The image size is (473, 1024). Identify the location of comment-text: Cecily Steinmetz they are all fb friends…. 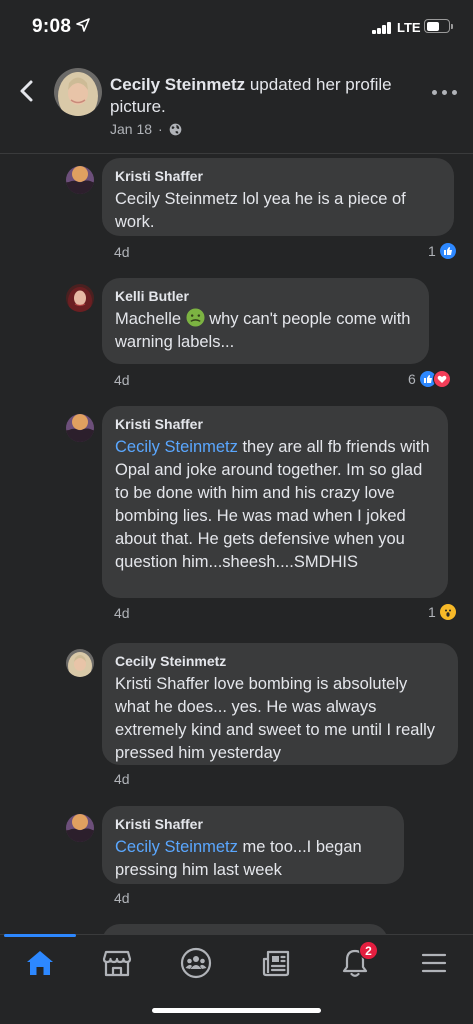
(274, 505).